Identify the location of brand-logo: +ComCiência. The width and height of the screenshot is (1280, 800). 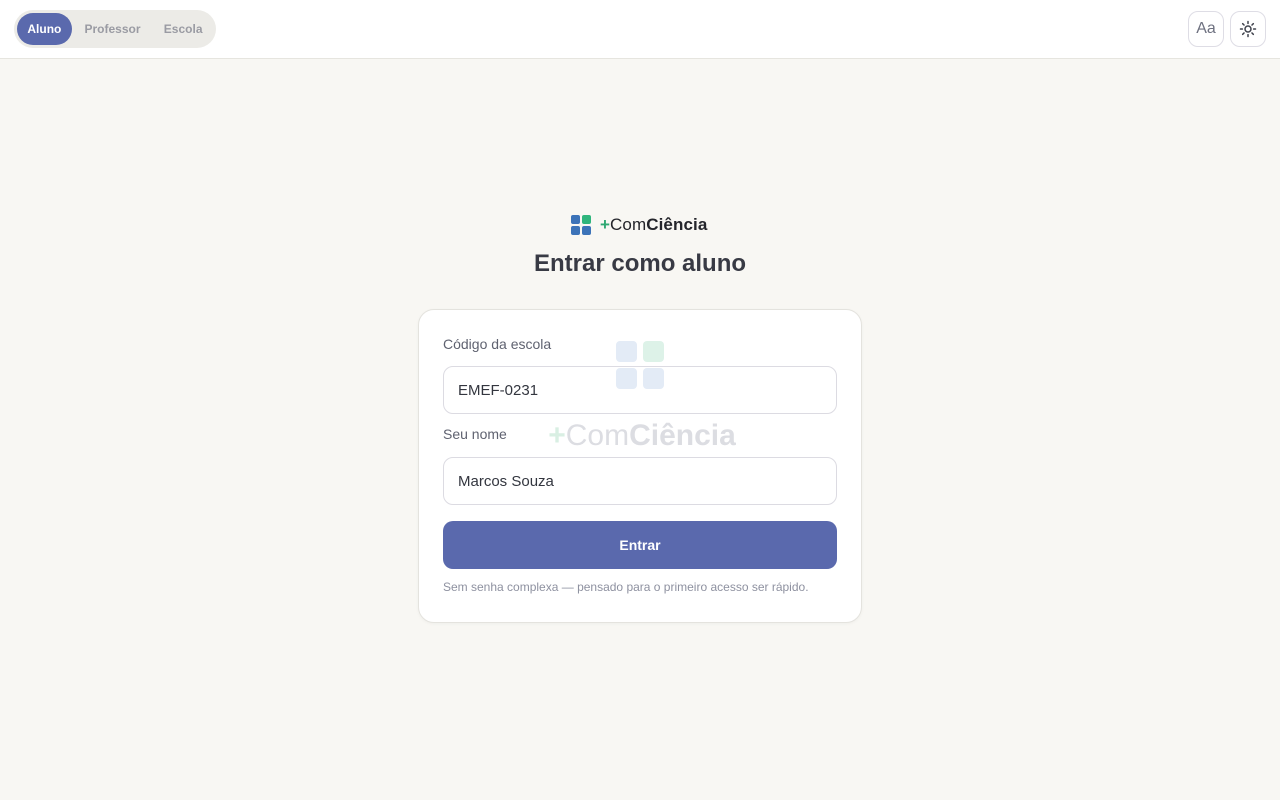
(639, 225).